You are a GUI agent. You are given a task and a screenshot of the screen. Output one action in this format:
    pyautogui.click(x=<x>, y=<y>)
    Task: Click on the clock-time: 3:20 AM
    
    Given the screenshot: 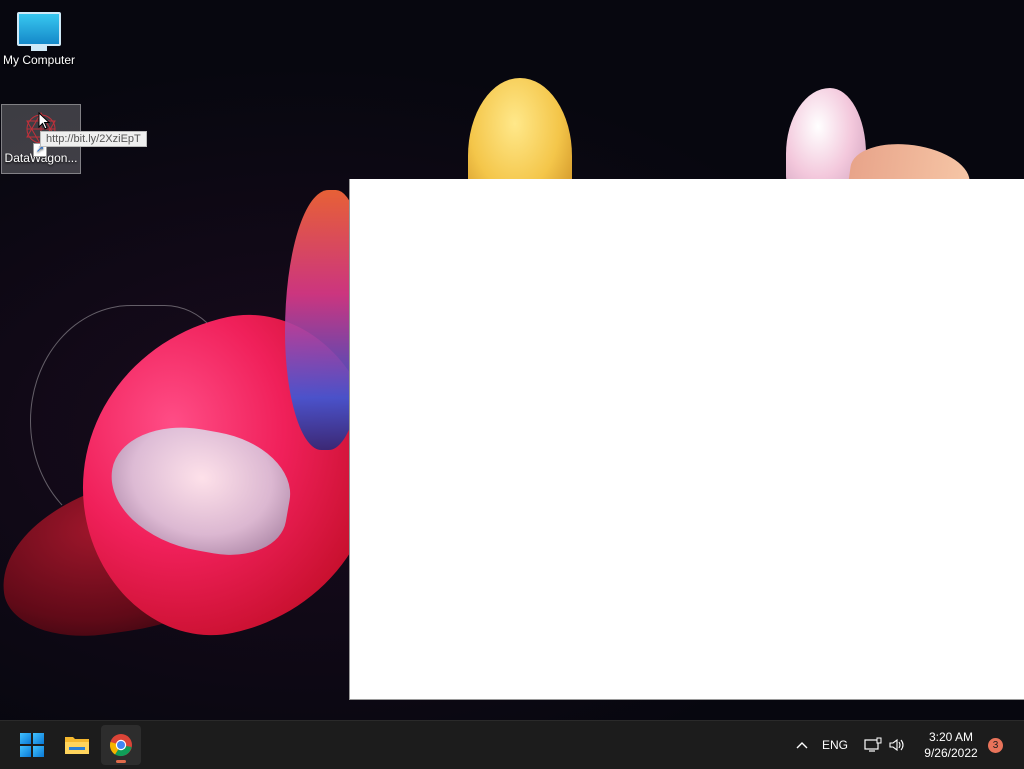 What is the action you would take?
    pyautogui.click(x=951, y=737)
    